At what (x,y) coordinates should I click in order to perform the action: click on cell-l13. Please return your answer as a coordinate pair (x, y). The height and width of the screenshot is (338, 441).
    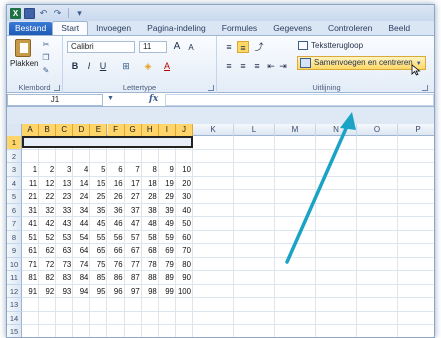
    Looking at the image, I should click on (254, 305).